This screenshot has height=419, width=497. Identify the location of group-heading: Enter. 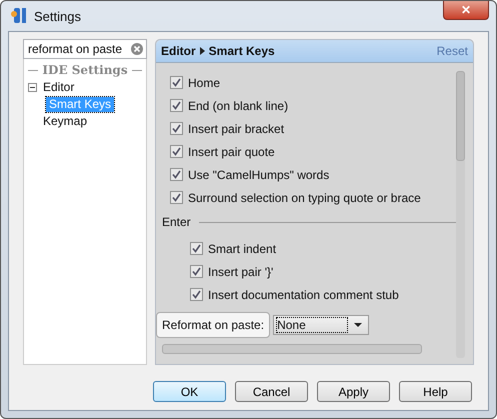
(176, 222).